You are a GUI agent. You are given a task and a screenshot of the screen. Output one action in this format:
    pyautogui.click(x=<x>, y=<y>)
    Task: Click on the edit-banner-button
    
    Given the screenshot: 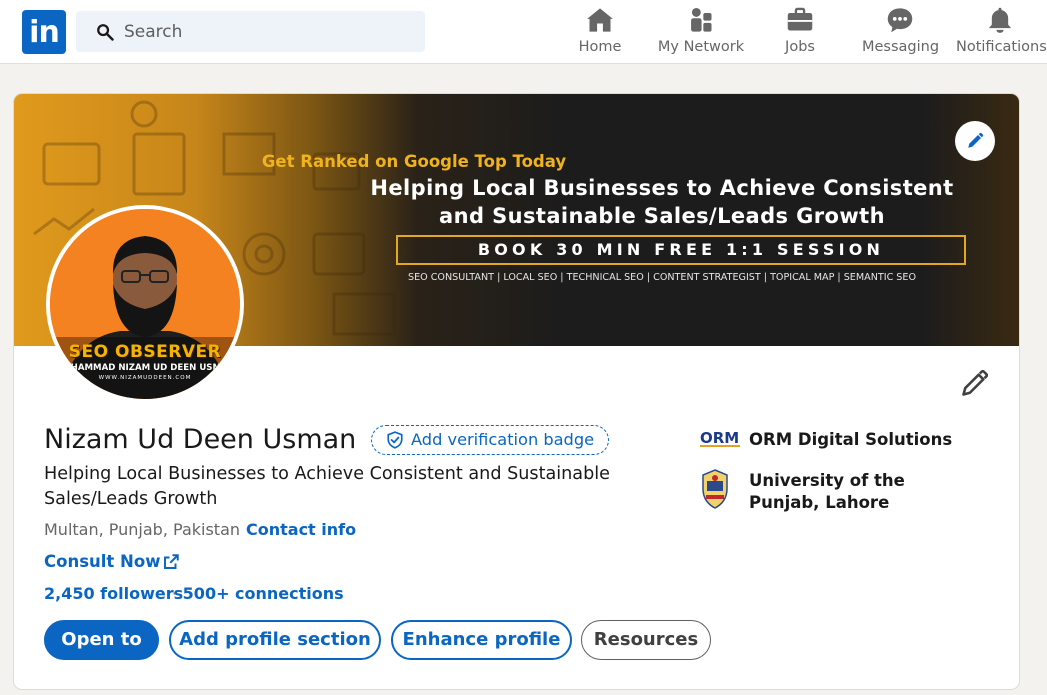 What is the action you would take?
    pyautogui.click(x=975, y=141)
    